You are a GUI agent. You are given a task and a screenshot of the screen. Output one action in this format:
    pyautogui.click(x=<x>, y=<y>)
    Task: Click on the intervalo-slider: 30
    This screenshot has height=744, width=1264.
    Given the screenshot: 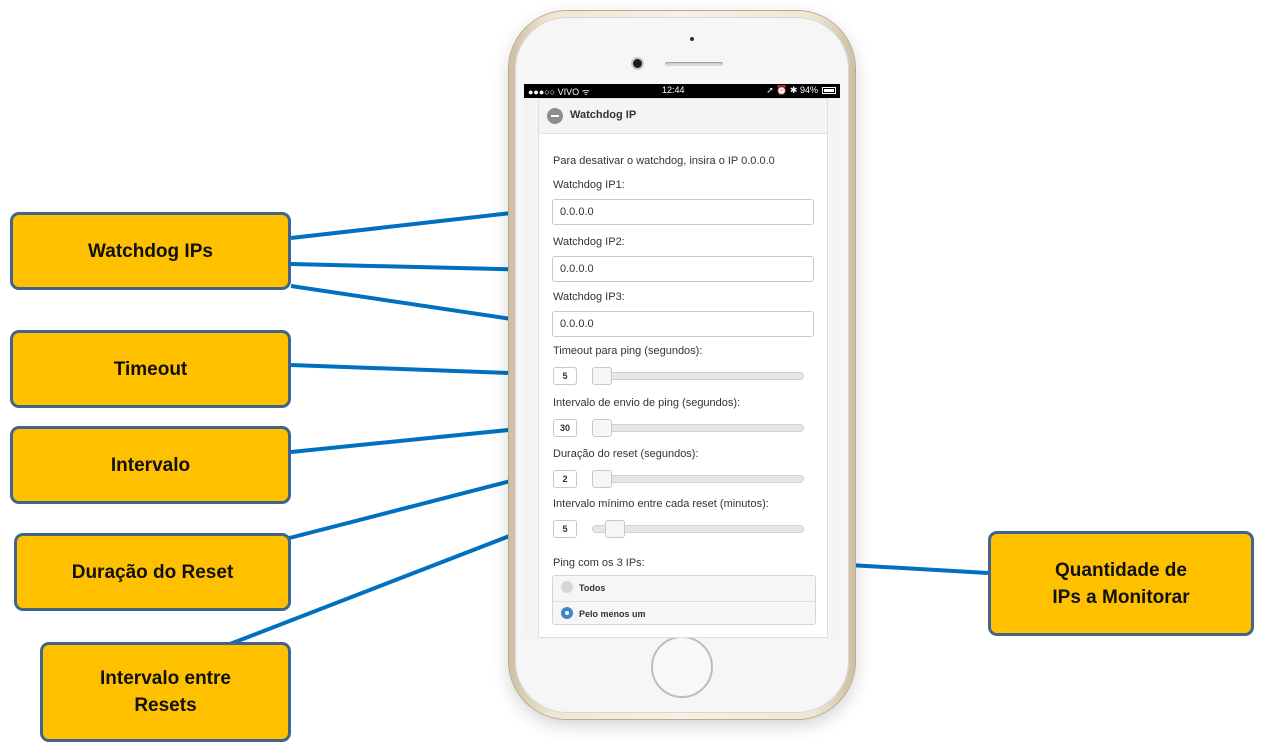 What is the action you would take?
    pyautogui.click(x=683, y=428)
    